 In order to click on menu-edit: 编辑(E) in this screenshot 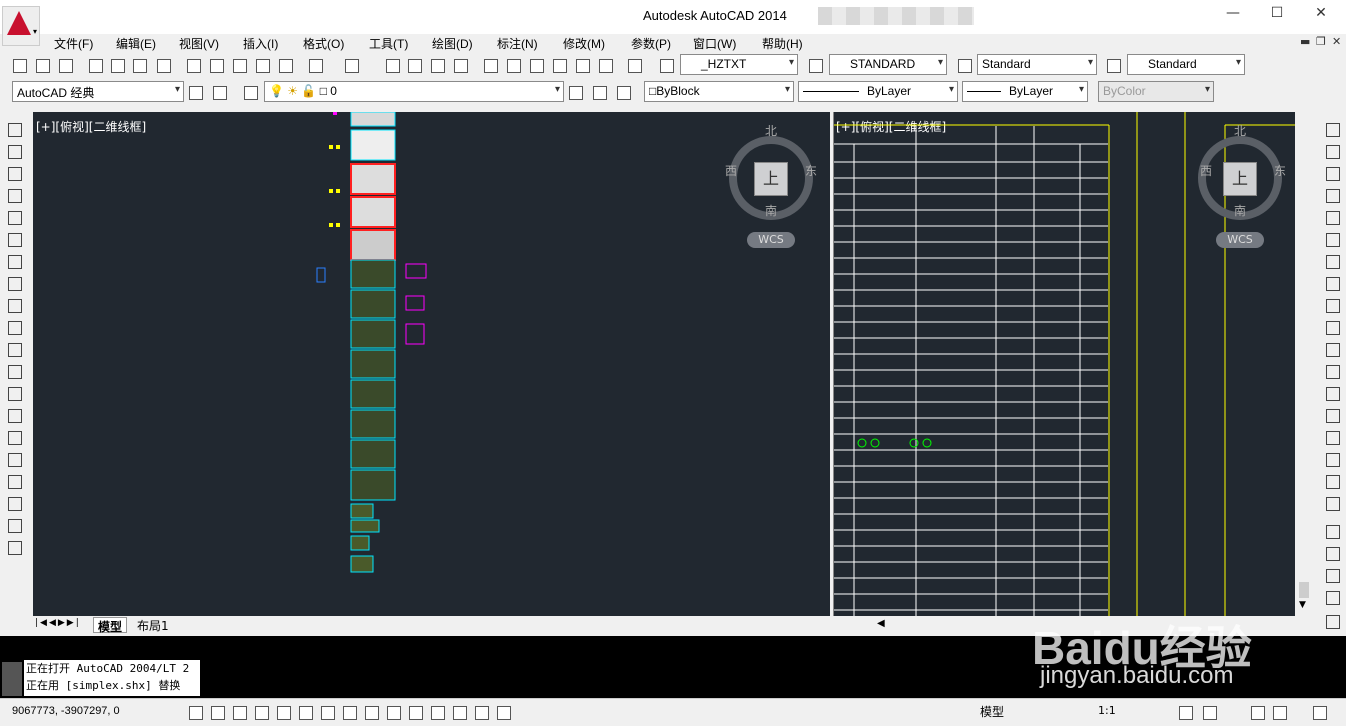, I will do `click(136, 43)`.